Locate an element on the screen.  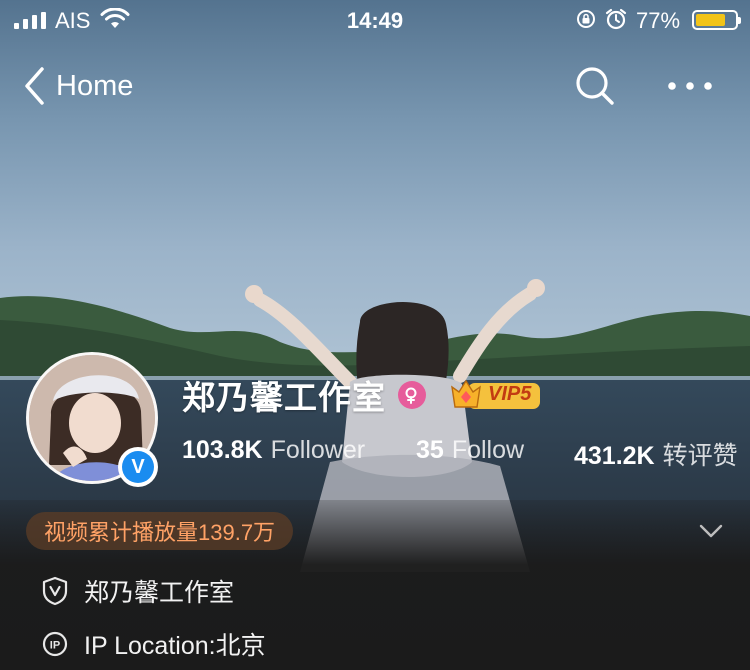
verified-info-text: 郑乃馨工作室 is located at coordinates (159, 593).